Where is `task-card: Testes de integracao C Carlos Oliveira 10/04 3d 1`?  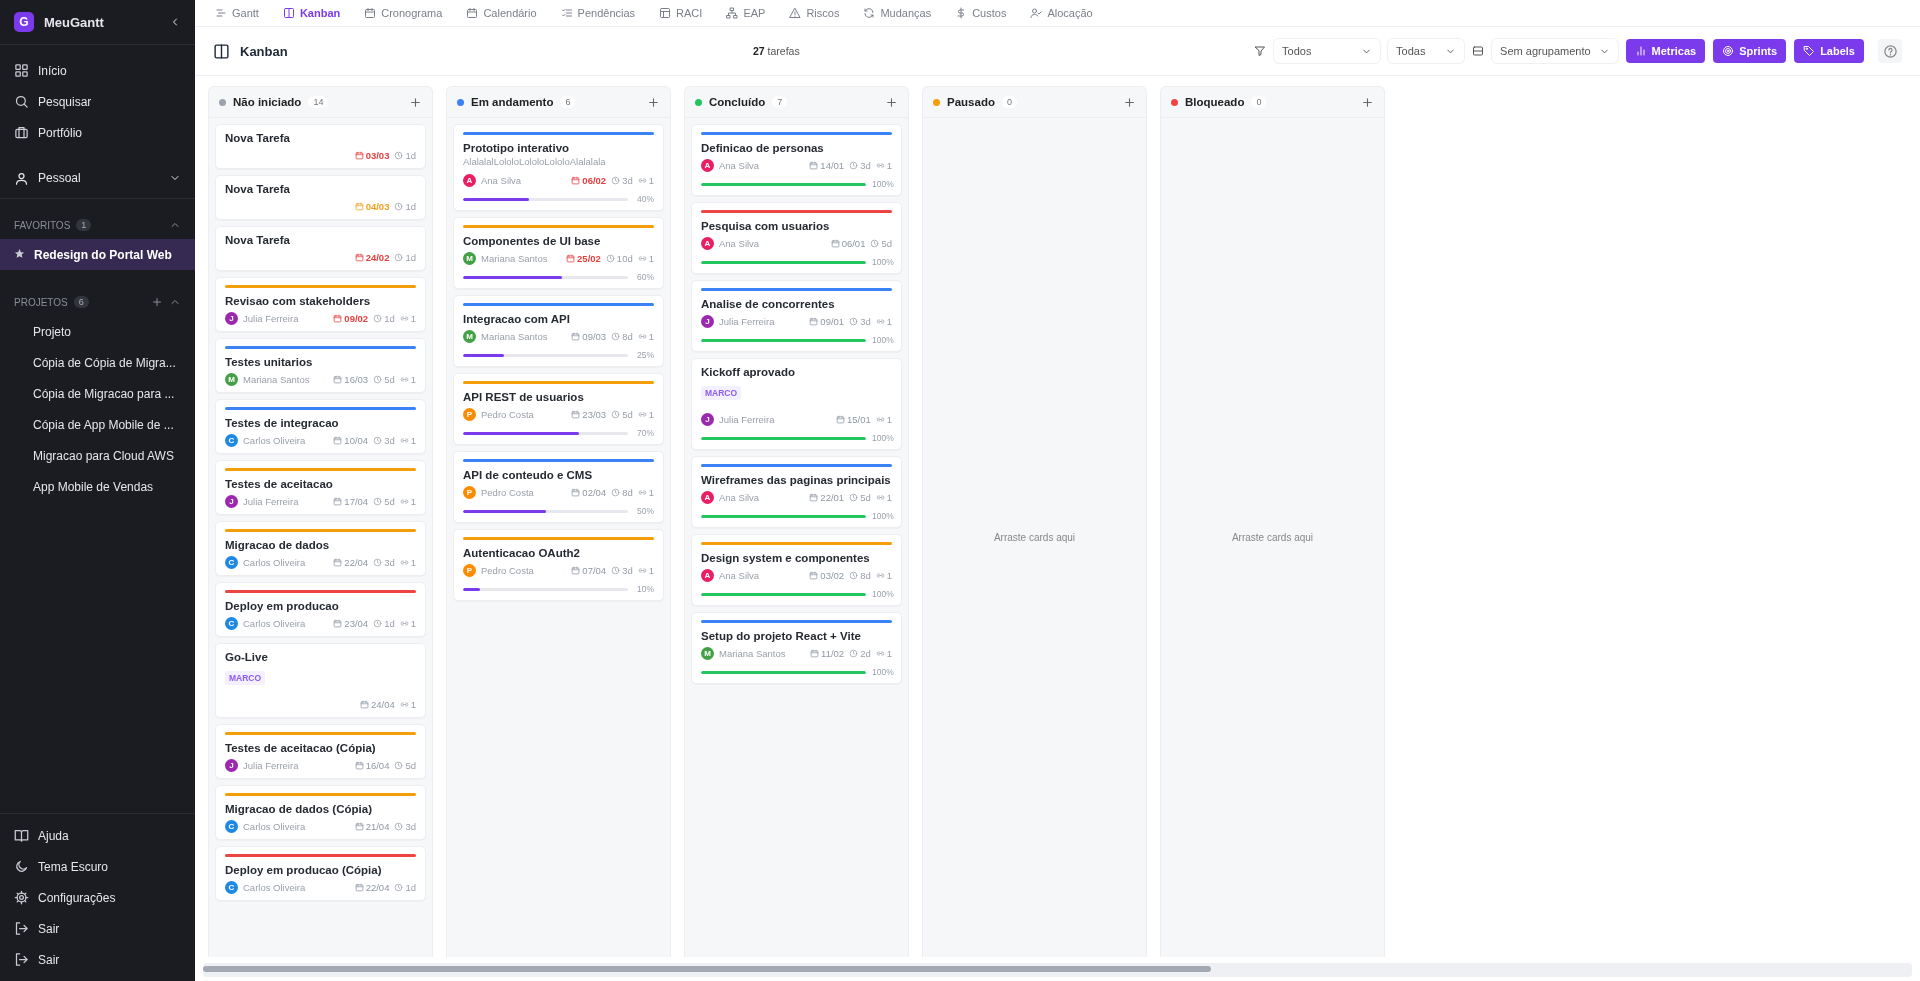
task-card: Testes de integracao C Carlos Oliveira 10/04 3d 1 is located at coordinates (320, 426).